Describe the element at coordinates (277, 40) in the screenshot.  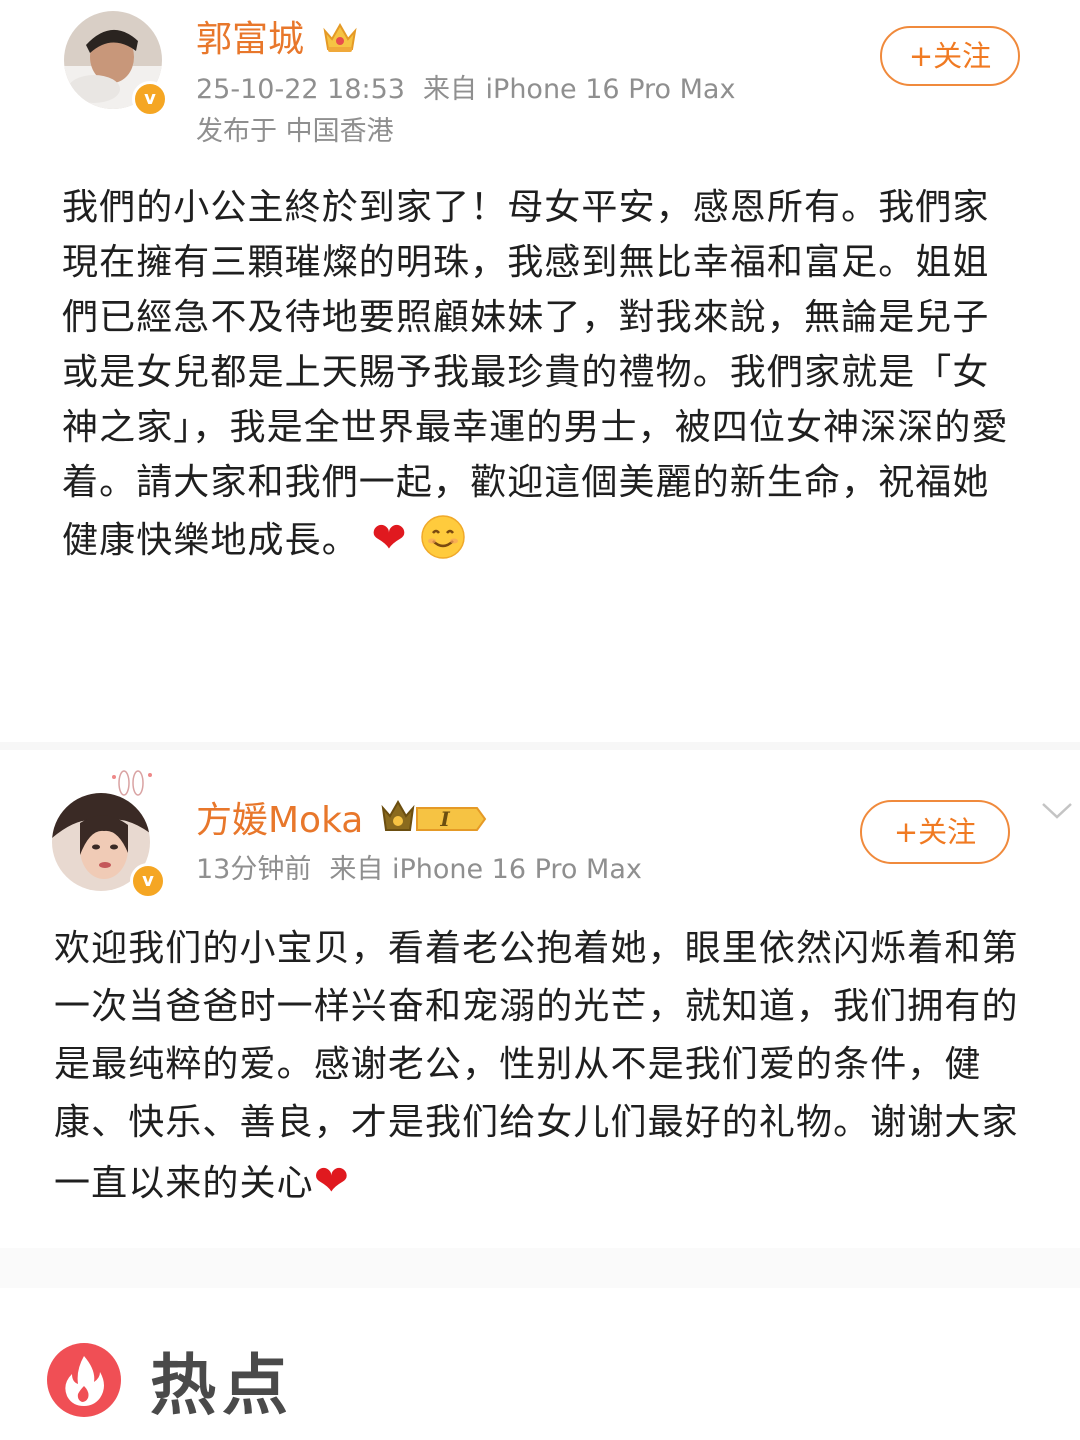
I see `author-name: 郭富城` at that location.